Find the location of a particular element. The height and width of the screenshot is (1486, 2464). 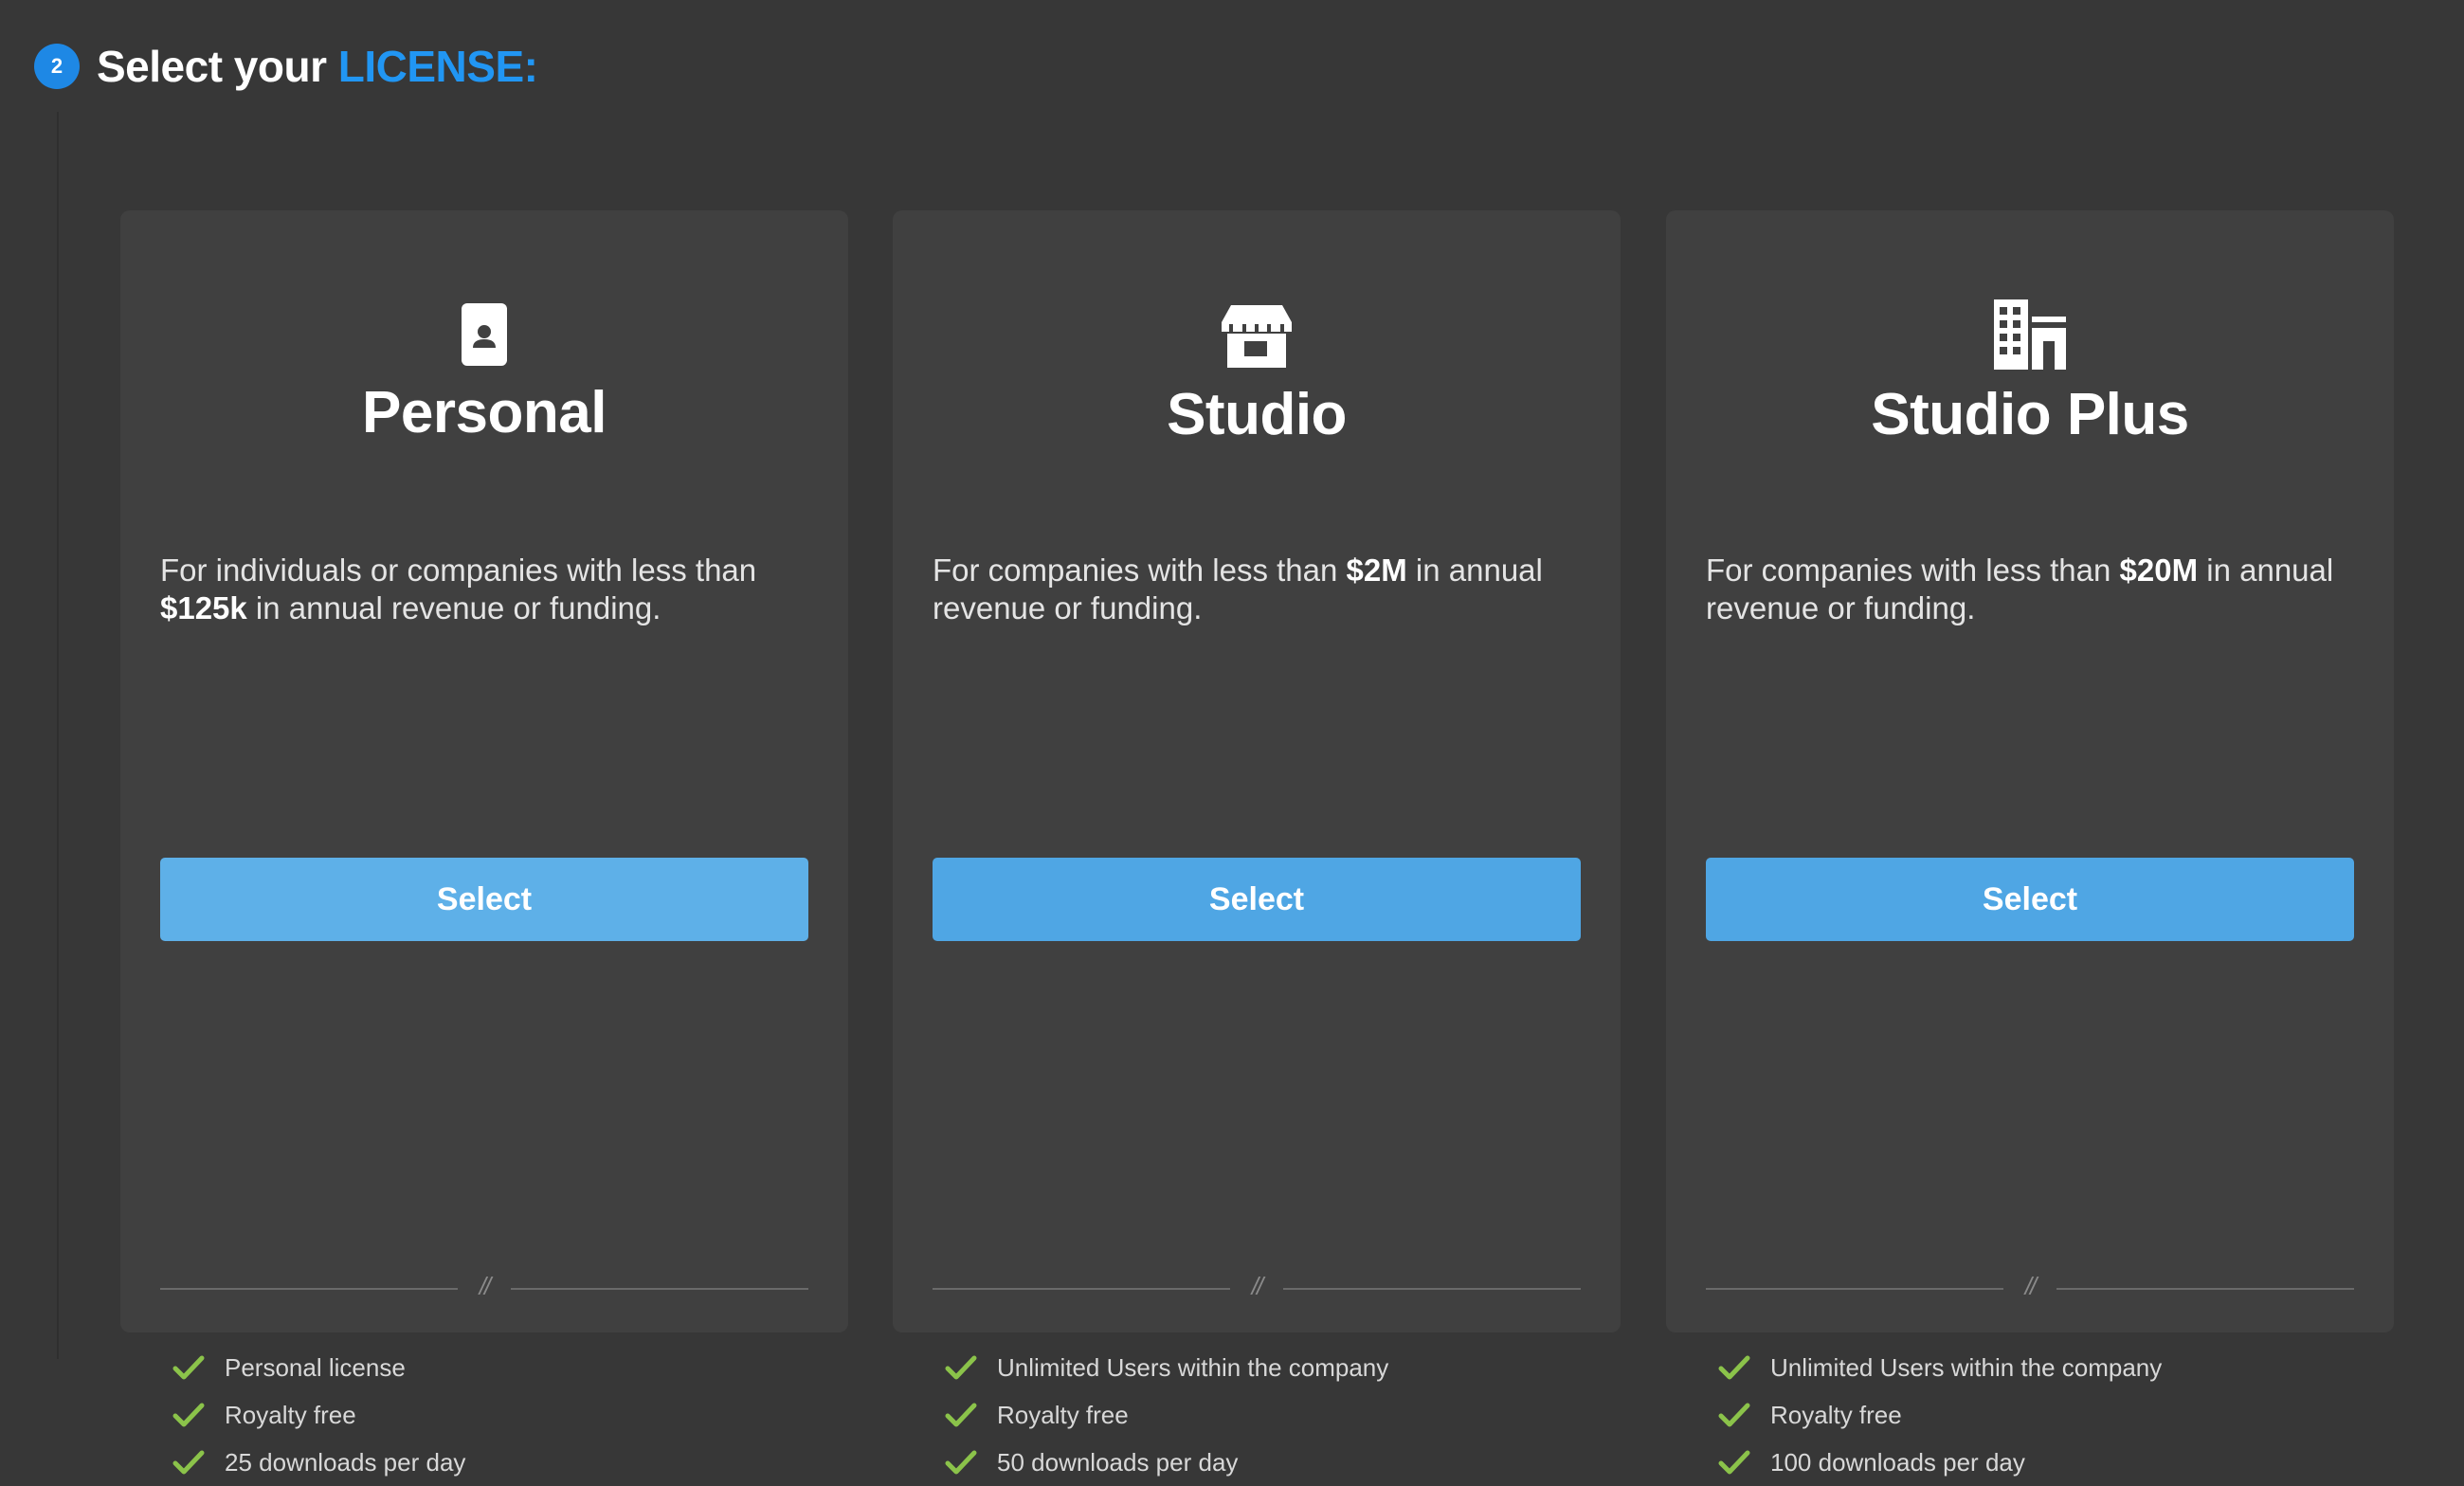

feature-item: 25 downloads per day is located at coordinates (319, 1462).